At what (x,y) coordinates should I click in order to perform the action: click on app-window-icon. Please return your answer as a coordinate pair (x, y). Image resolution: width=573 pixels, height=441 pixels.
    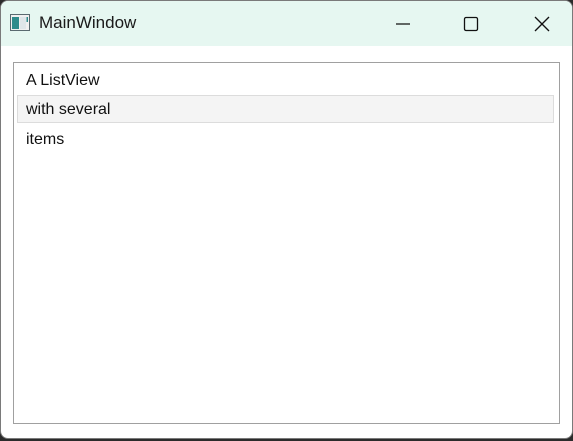
    Looking at the image, I should click on (20, 22).